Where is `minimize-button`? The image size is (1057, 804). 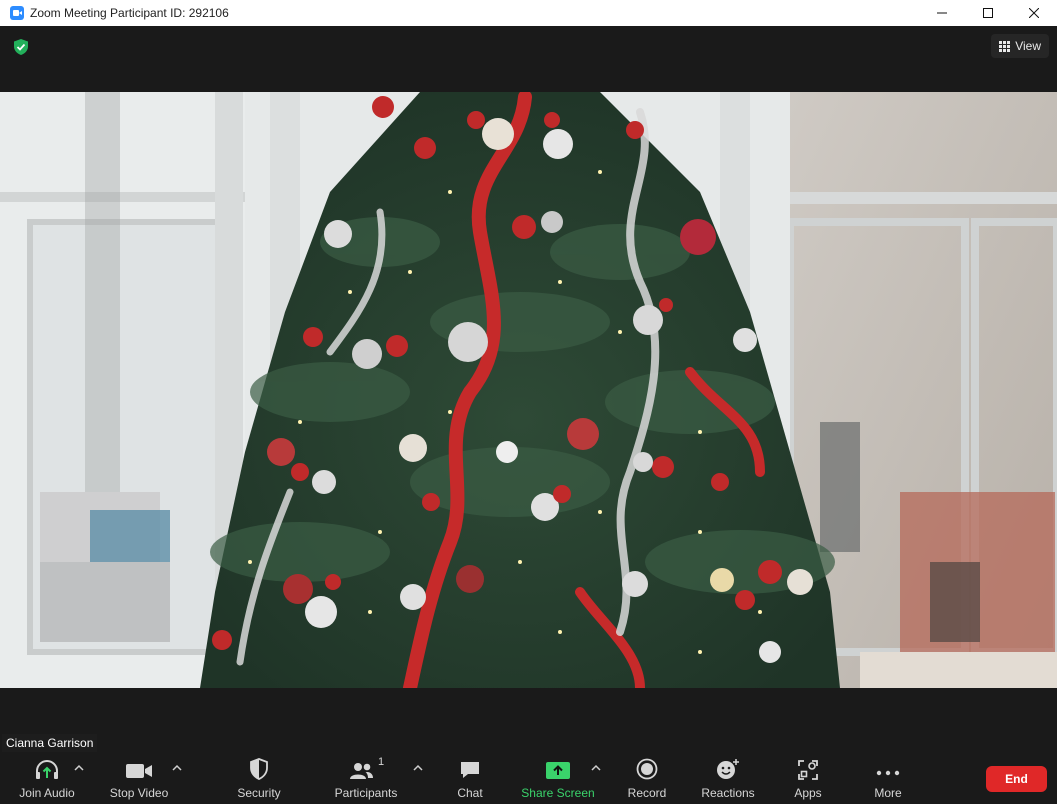
minimize-button is located at coordinates (942, 13).